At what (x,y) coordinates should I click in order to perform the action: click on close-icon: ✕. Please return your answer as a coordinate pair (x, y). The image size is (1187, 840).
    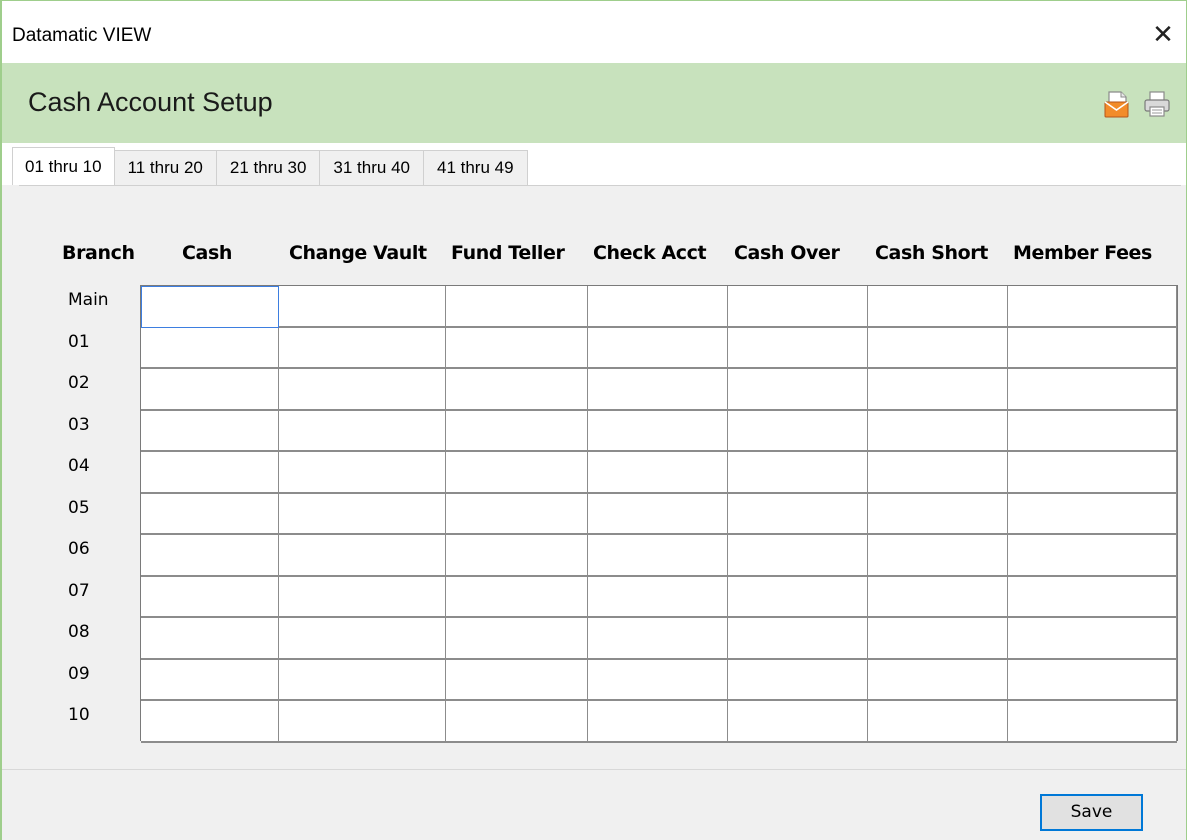
    Looking at the image, I should click on (1163, 34).